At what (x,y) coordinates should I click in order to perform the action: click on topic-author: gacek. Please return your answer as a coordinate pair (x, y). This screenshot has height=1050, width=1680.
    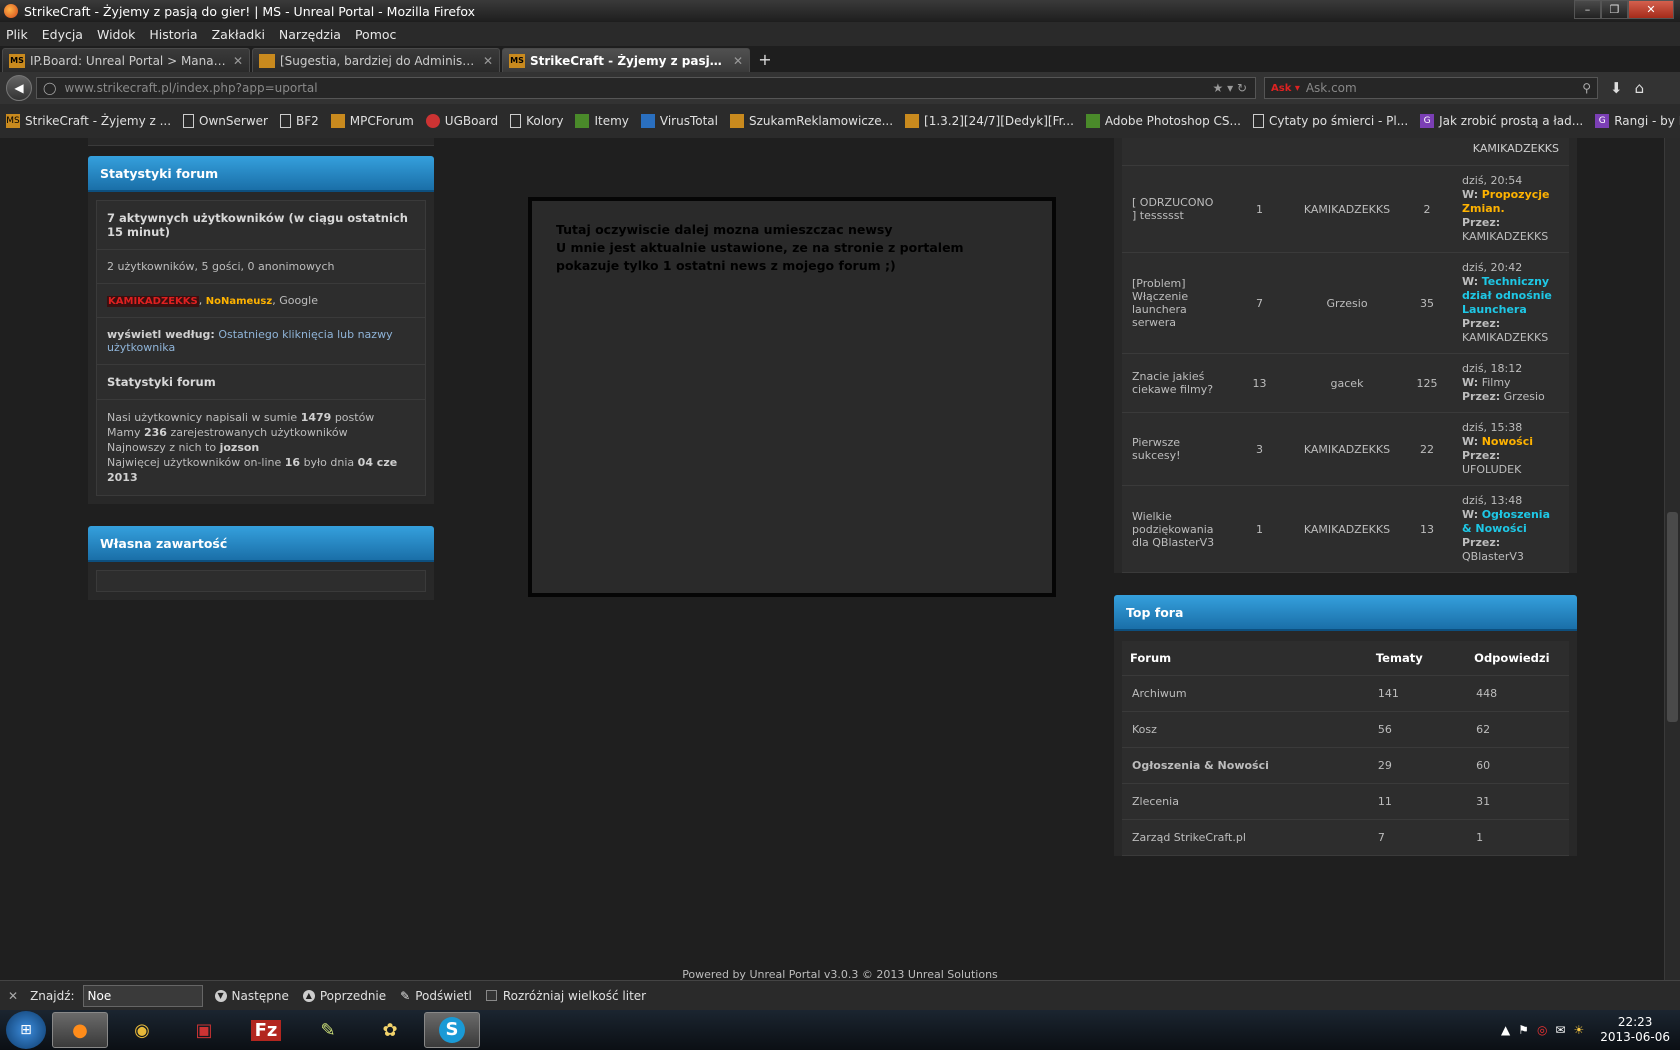
    Looking at the image, I should click on (1347, 383).